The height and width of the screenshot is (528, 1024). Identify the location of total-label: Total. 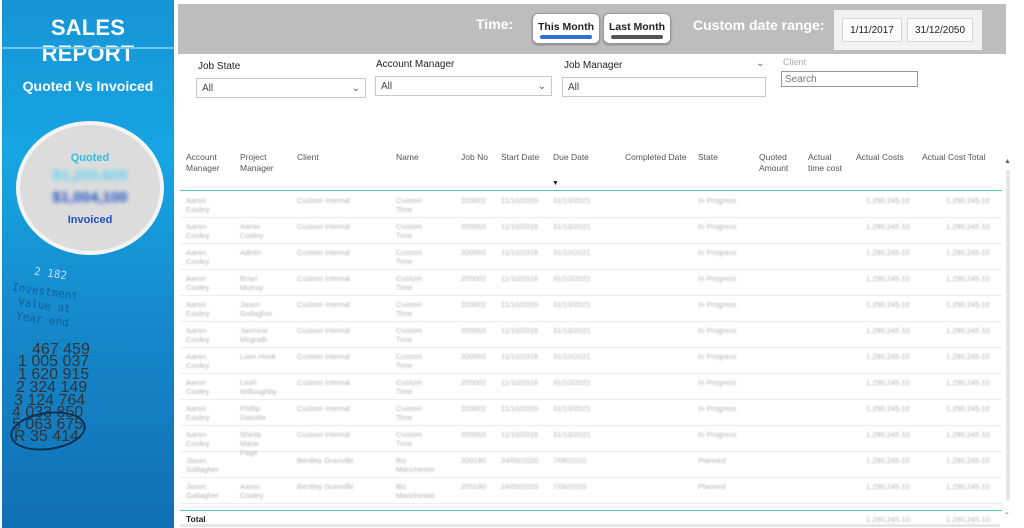
(196, 519).